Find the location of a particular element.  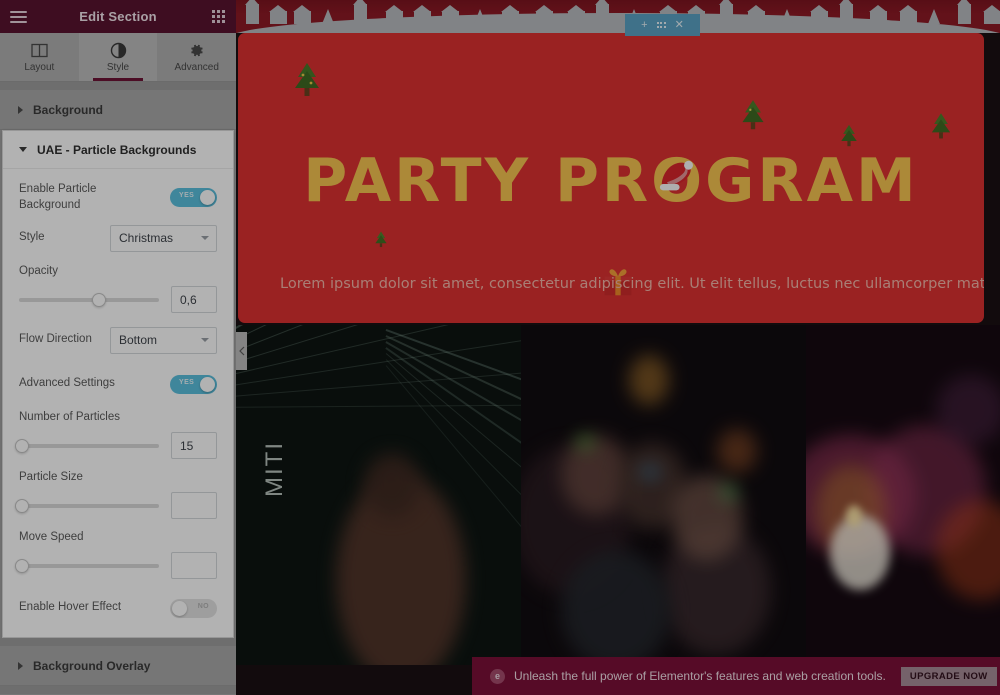

advanced-settings-toggle: YES is located at coordinates (193, 384).